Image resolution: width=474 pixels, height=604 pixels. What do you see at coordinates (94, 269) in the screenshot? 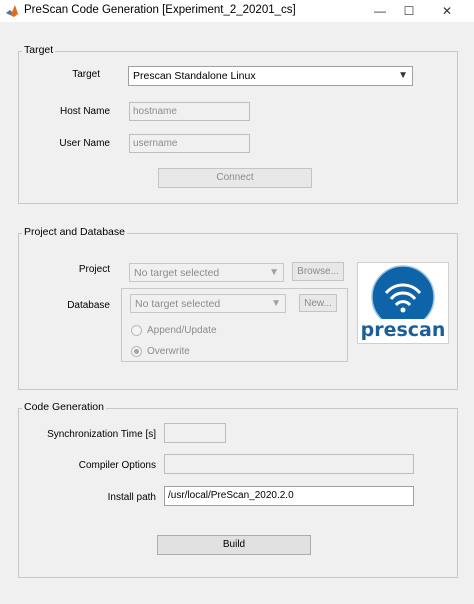
I see `project-label: Project` at bounding box center [94, 269].